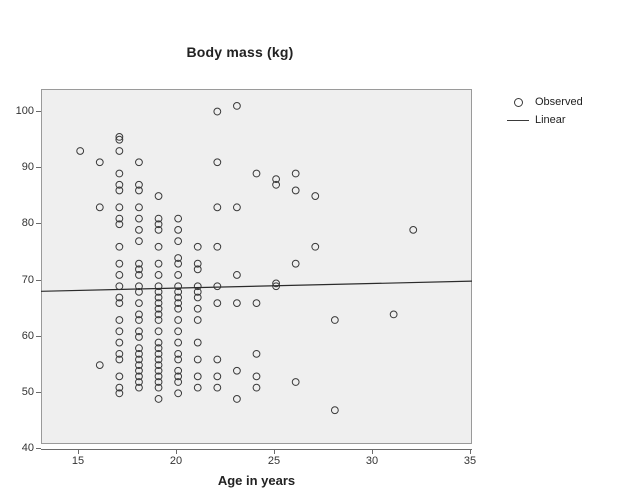  I want to click on y-tick-label-40: 40, so click(27, 448).